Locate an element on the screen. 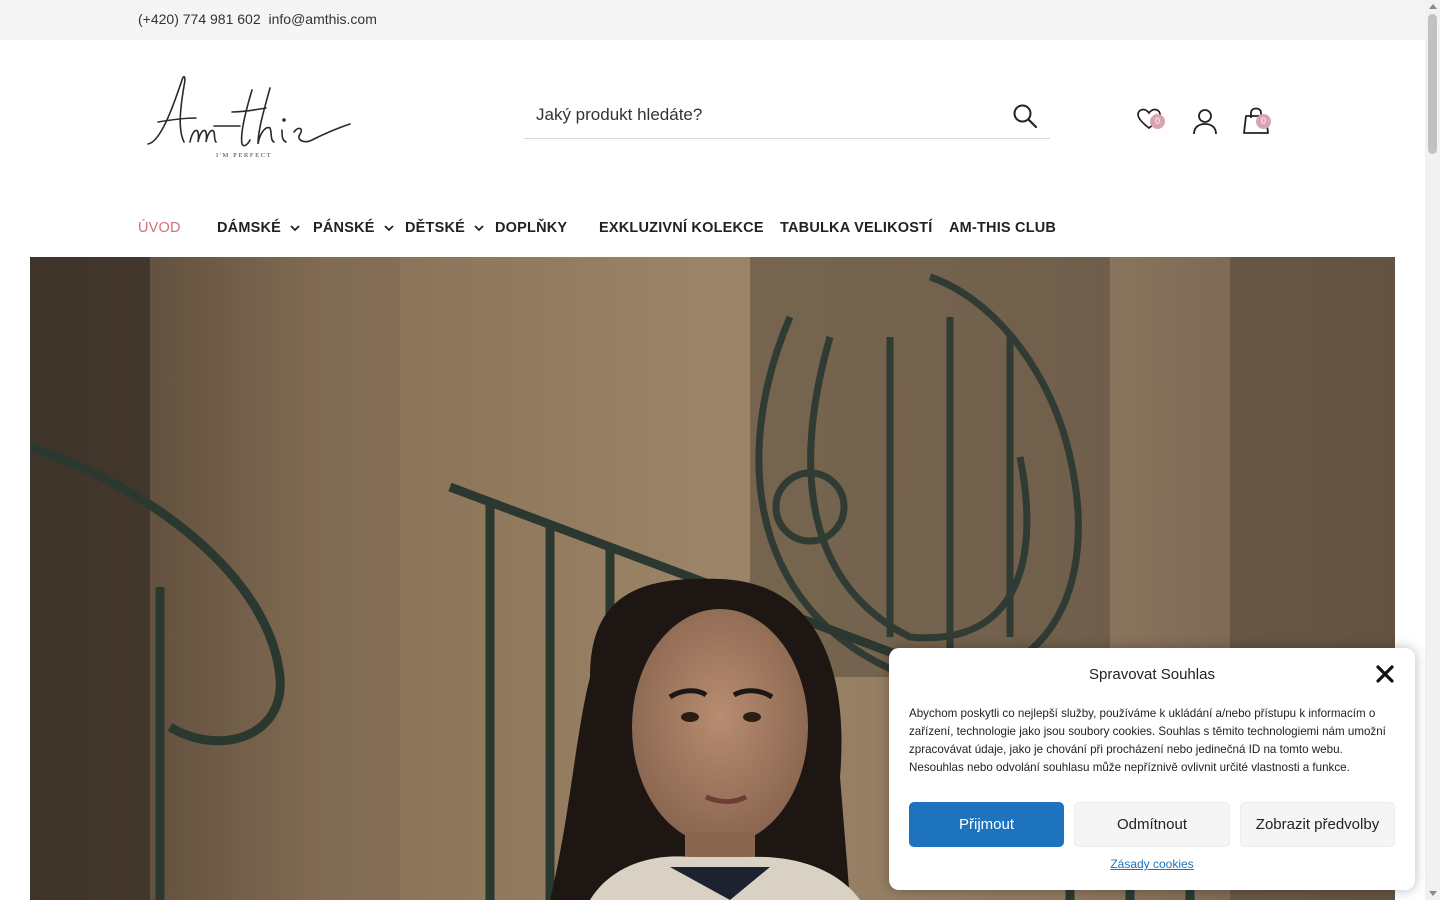 Image resolution: width=1440 pixels, height=900 pixels. cart-button: 0 is located at coordinates (1257, 121).